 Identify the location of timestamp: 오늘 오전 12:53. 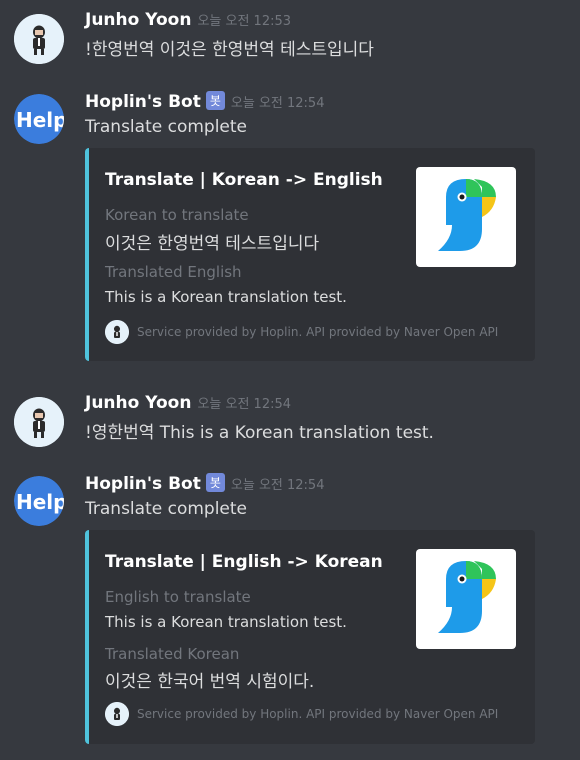
(244, 21).